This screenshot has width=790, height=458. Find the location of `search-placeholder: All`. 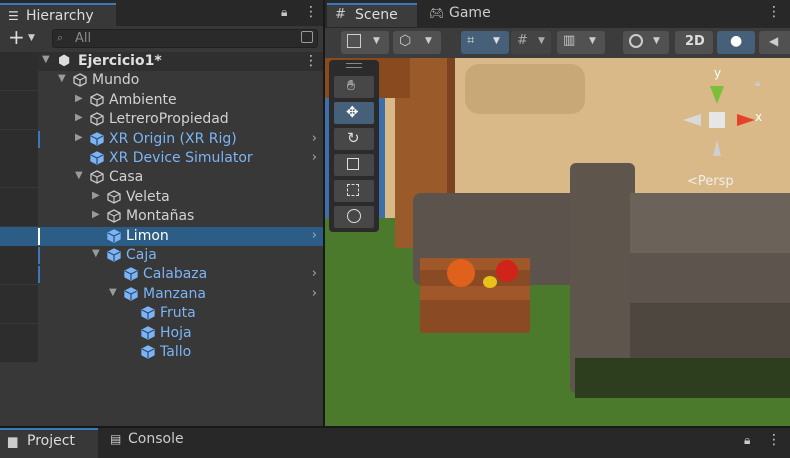

search-placeholder: All is located at coordinates (83, 38).